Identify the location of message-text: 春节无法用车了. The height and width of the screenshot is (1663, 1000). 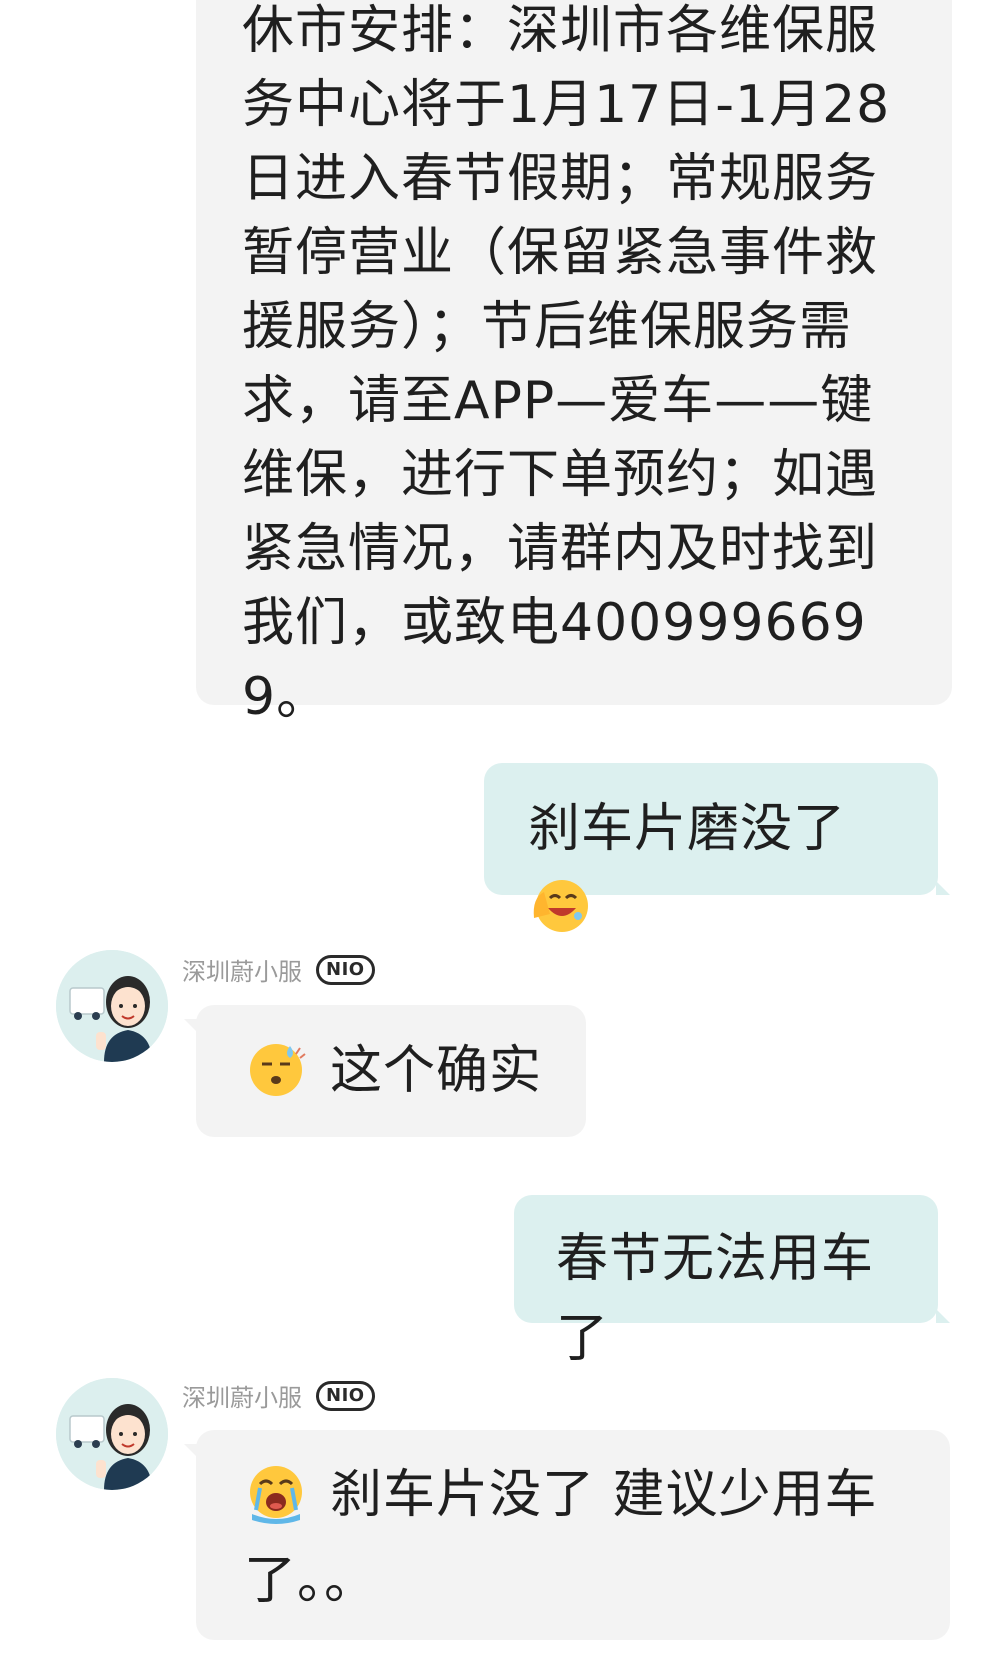
(715, 1299).